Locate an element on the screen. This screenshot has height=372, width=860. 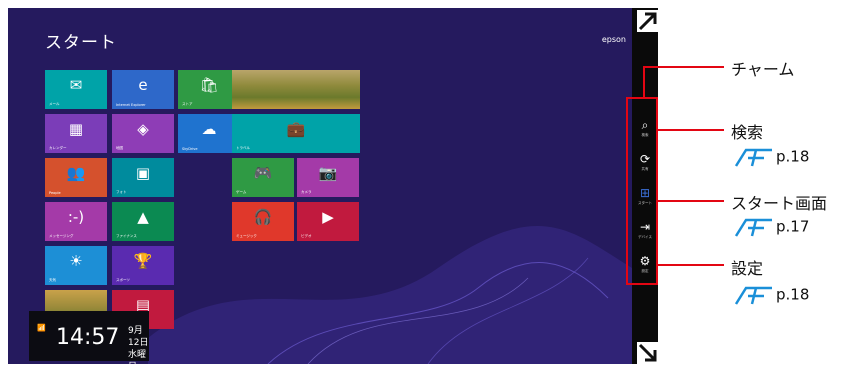
tile-sports-label: スポーツ is located at coordinates (123, 280).